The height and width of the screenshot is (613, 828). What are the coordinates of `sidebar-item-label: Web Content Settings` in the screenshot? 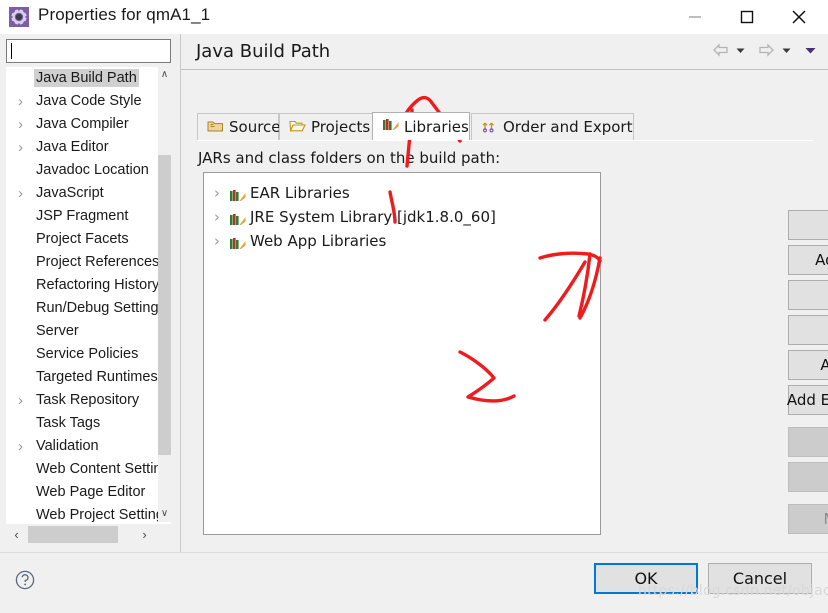 It's located at (97, 469).